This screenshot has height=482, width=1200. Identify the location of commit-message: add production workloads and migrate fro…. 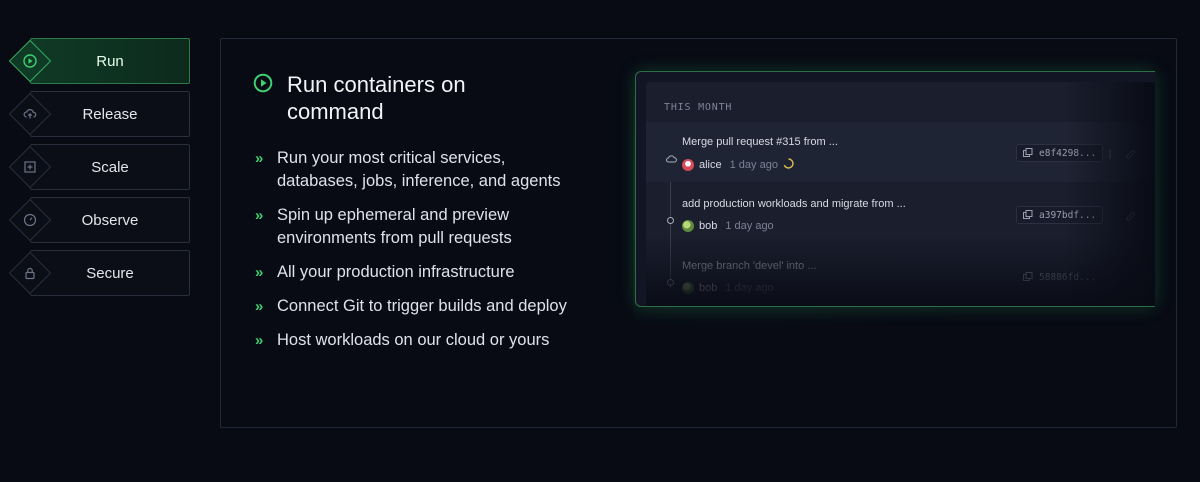
(794, 204).